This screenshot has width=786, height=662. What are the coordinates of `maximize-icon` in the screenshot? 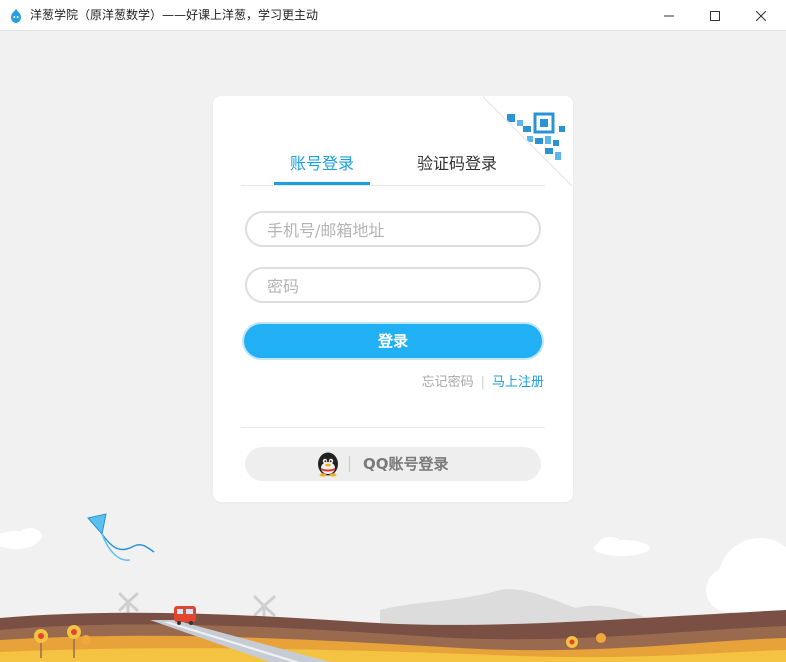 It's located at (715, 15).